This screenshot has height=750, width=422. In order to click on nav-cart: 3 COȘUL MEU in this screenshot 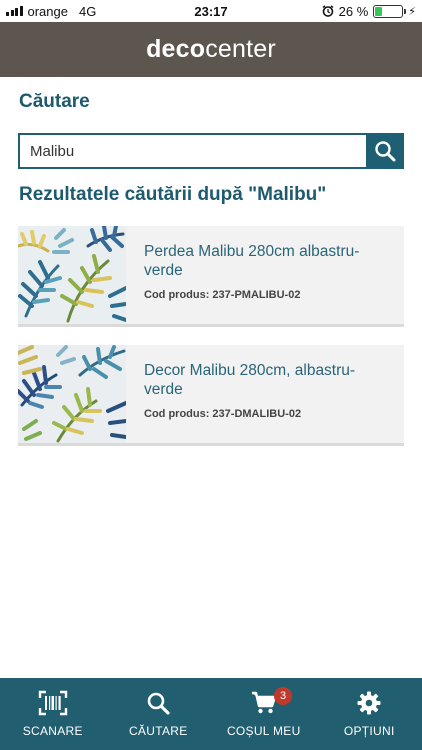, I will do `click(264, 714)`.